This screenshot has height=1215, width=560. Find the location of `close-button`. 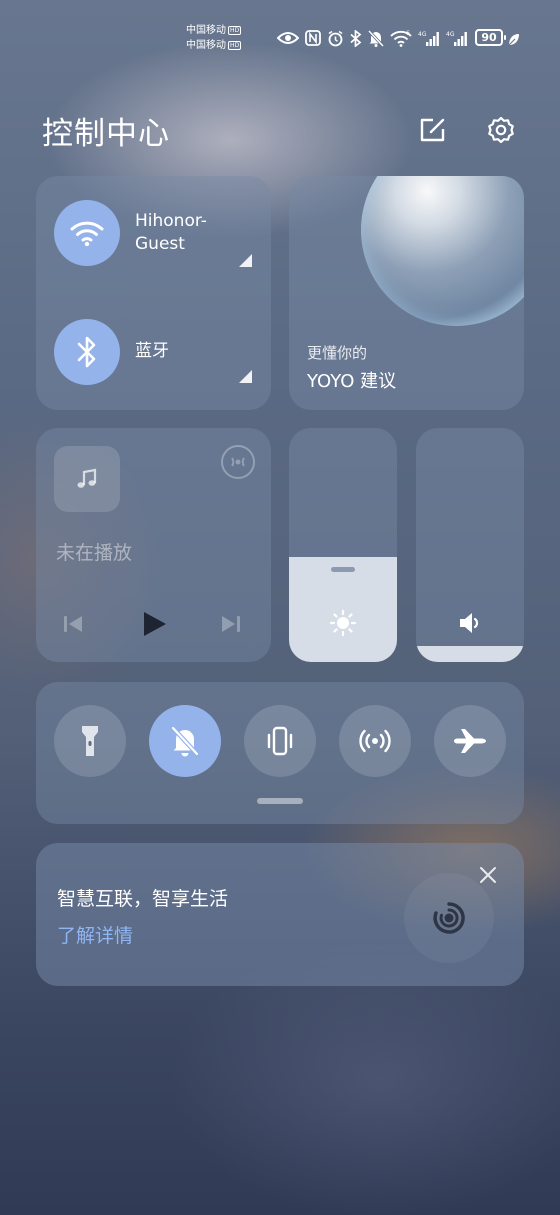

close-button is located at coordinates (488, 875).